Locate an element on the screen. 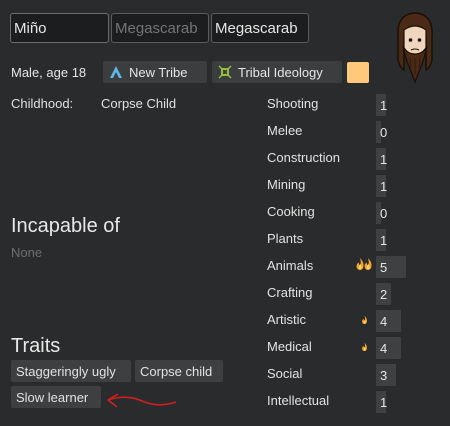  skill-row: Shooting 1 is located at coordinates (337, 105).